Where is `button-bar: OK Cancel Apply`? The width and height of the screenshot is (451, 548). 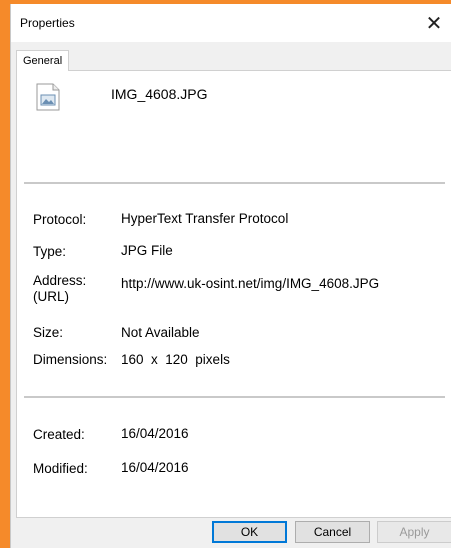 button-bar: OK Cancel Apply is located at coordinates (231, 533).